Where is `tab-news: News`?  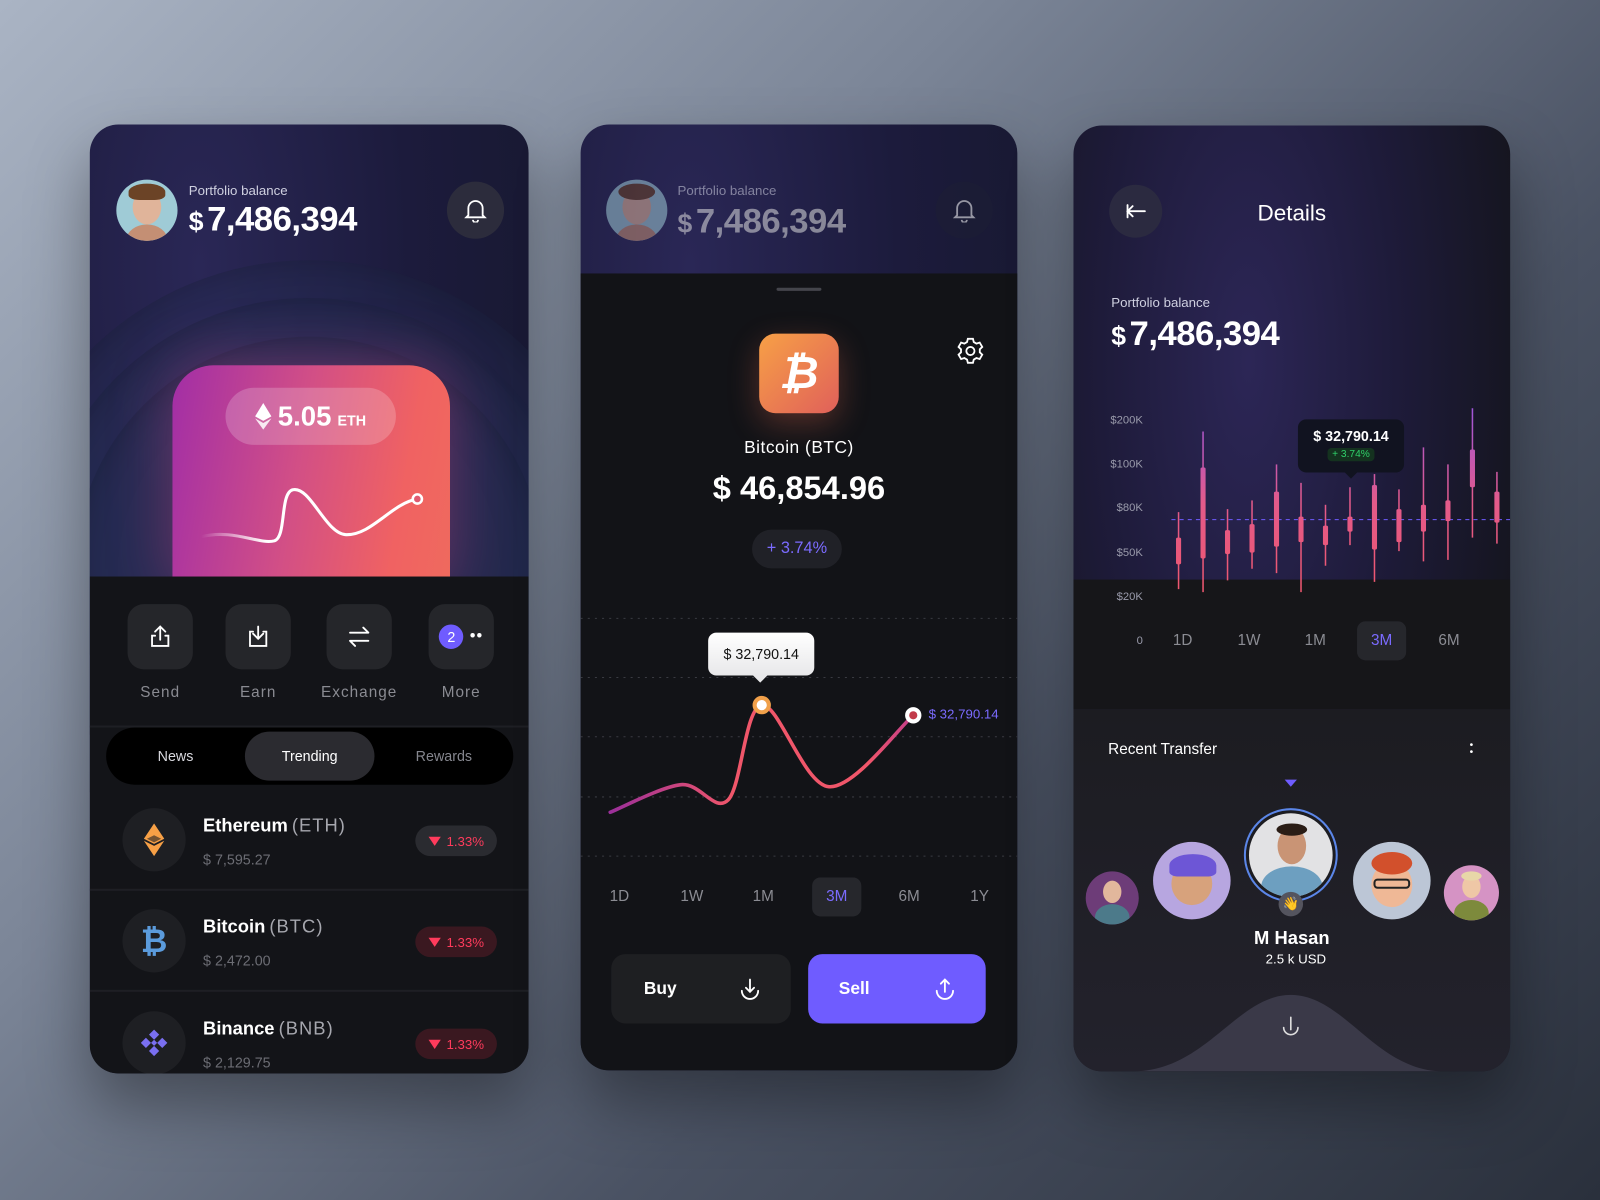 tab-news: News is located at coordinates (175, 756).